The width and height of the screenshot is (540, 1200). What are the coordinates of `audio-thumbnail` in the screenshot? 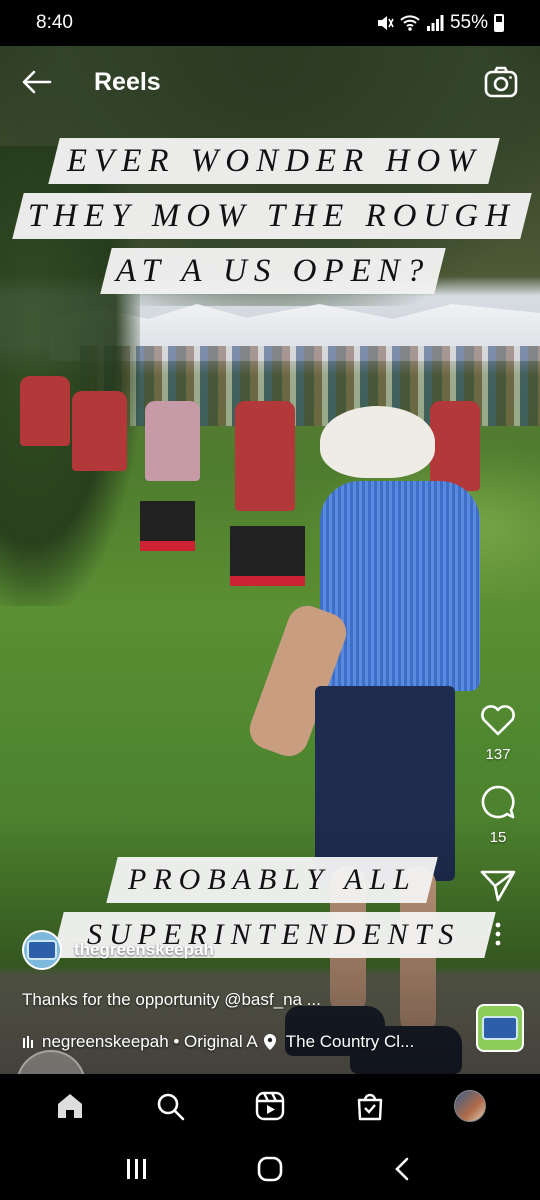 It's located at (500, 1028).